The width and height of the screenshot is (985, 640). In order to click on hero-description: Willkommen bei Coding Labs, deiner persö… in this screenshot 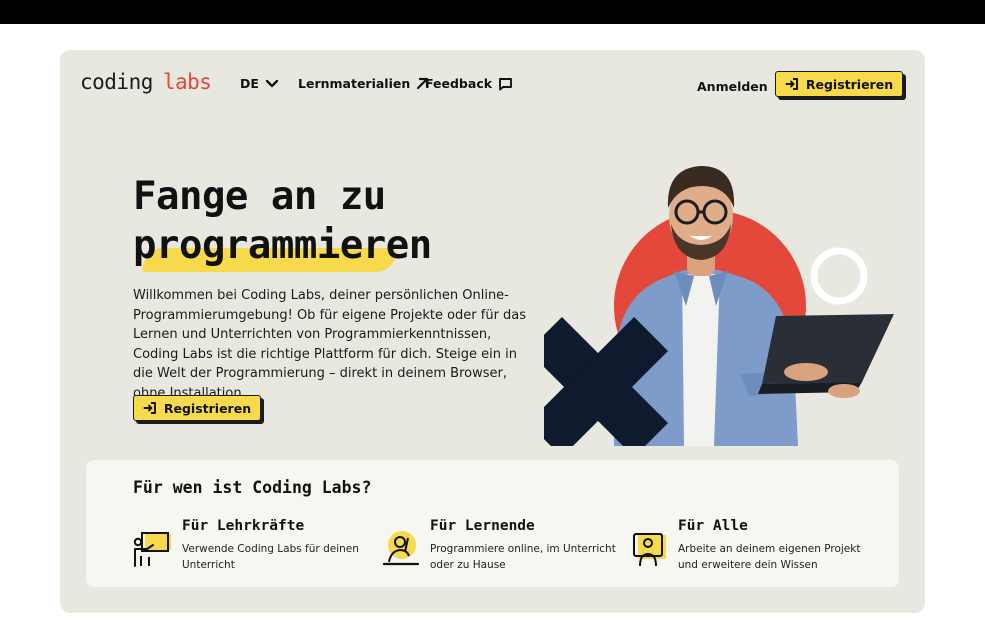, I will do `click(330, 344)`.